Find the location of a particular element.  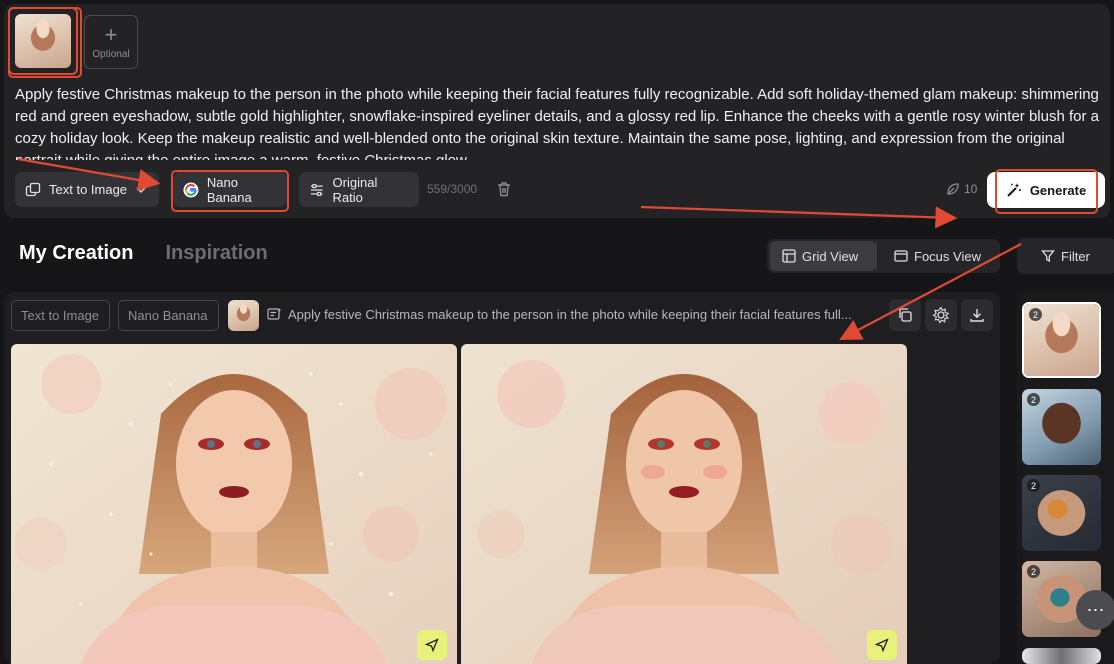

image-mode-icon is located at coordinates (33, 189).